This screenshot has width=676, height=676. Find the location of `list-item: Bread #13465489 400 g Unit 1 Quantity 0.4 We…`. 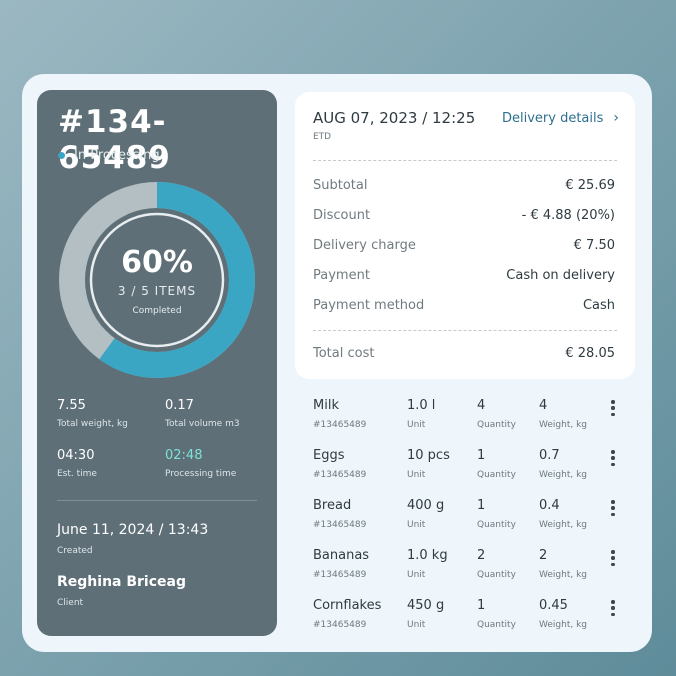

list-item: Bread #13465489 400 g Unit 1 Quantity 0.4 We… is located at coordinates (473, 518).